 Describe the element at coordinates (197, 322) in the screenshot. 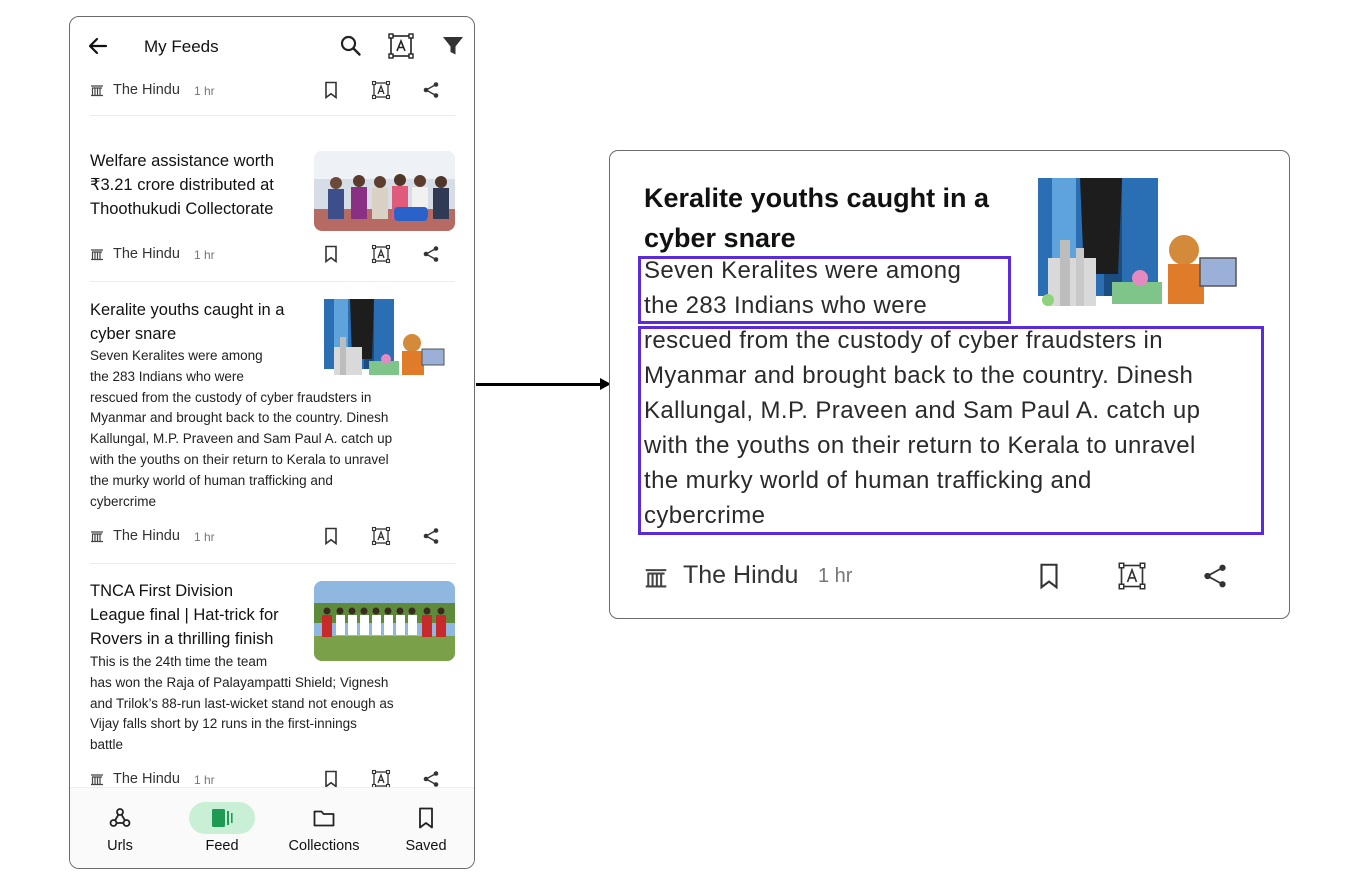

I see `article-headline: Keralite youths caught in a cyber snare` at that location.